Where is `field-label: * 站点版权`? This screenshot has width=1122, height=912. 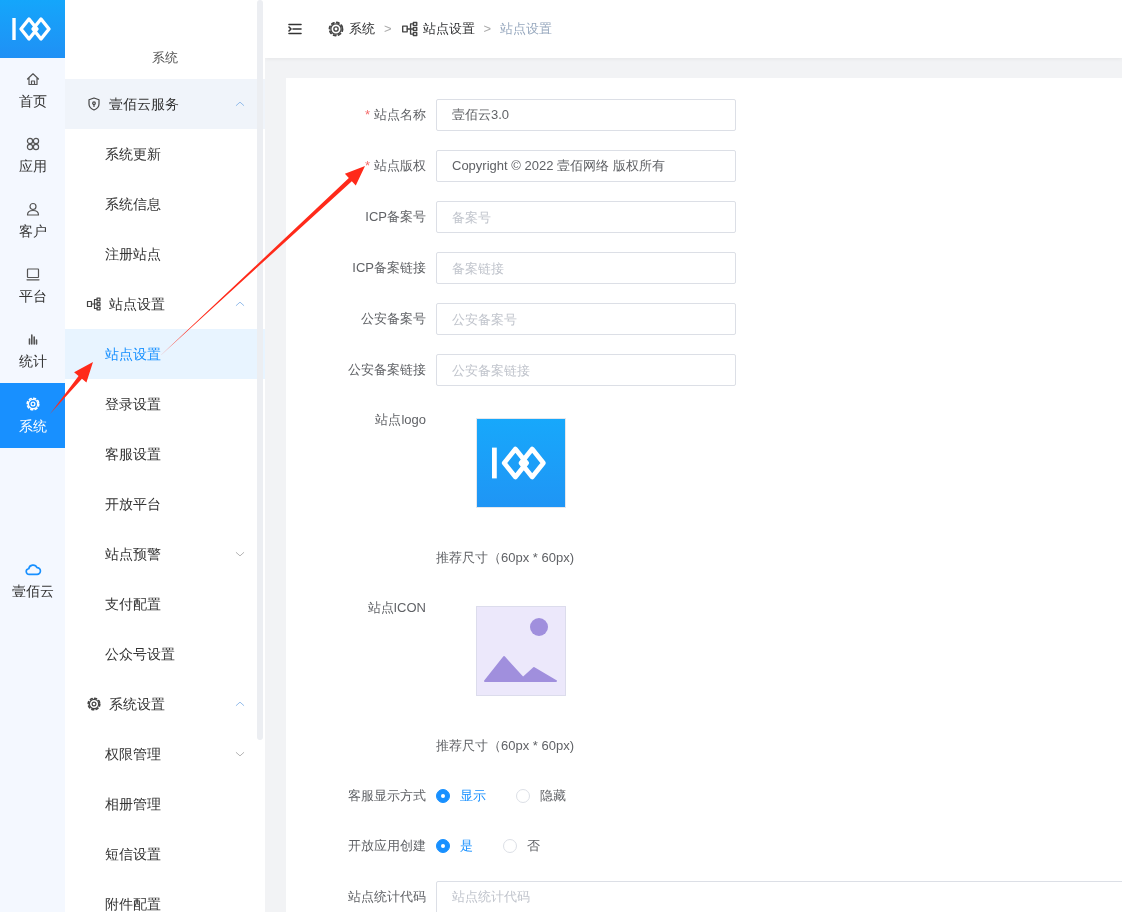
field-label: * 站点版权 is located at coordinates (395, 166).